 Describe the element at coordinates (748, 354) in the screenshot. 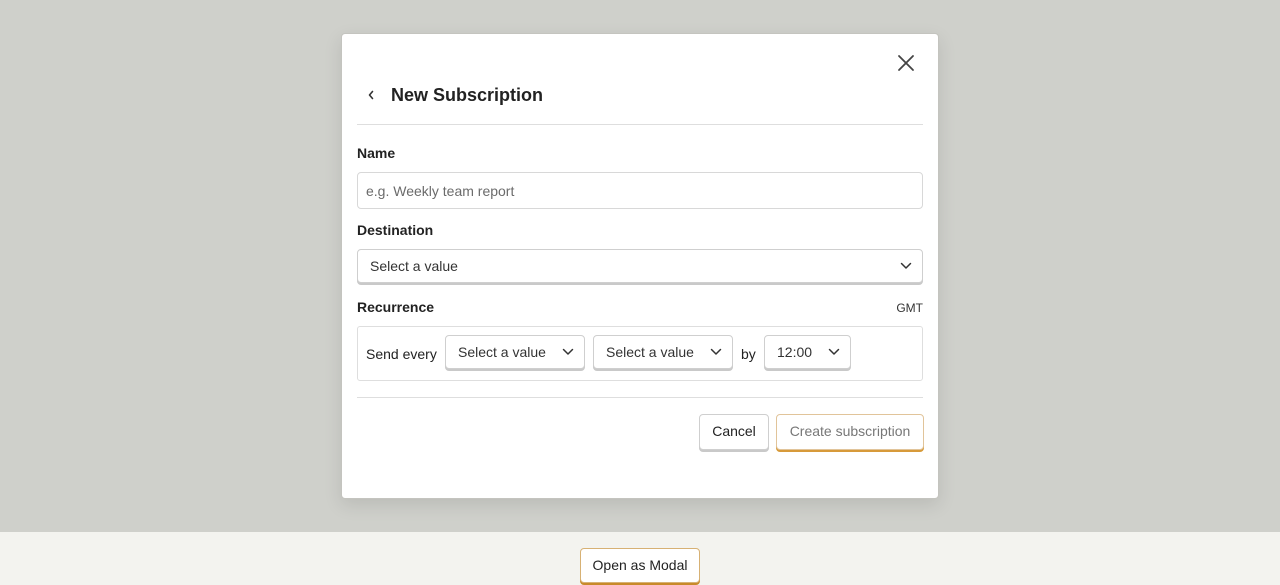

I see `by-label: by` at that location.